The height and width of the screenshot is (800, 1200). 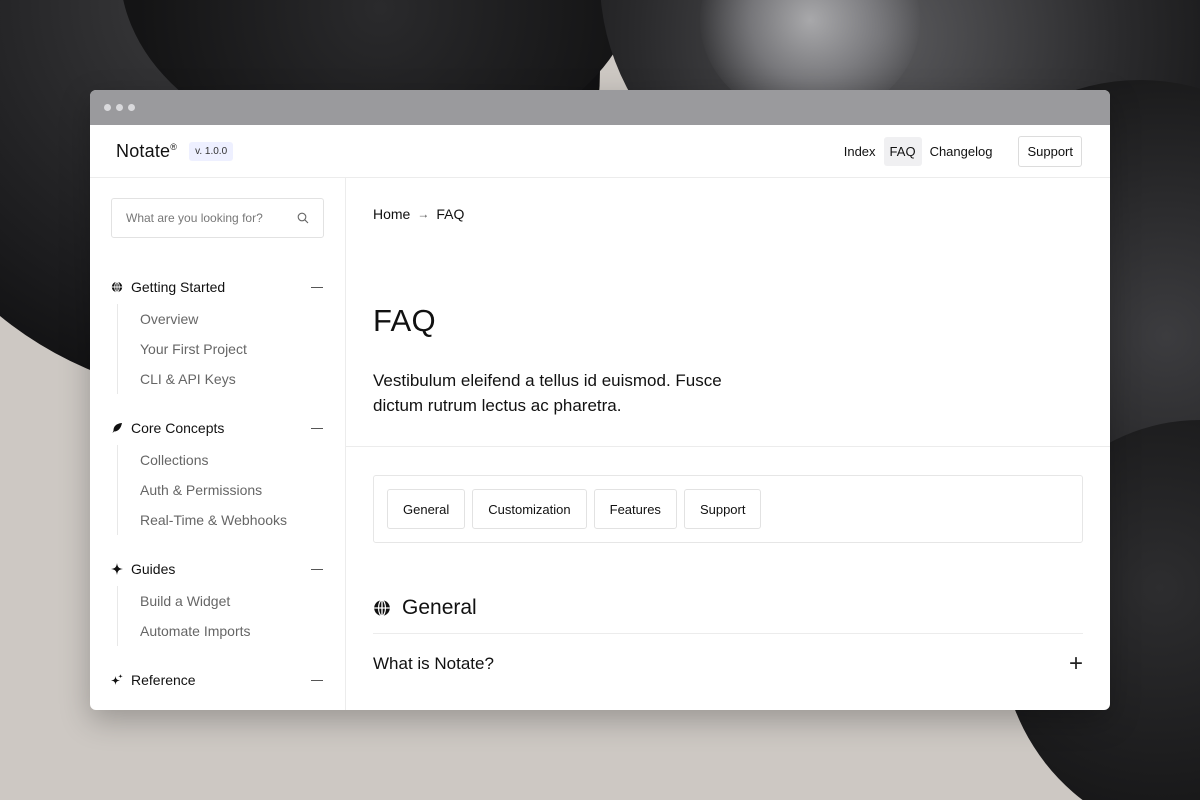 I want to click on sidebar-item-build-a-widget: Build a Widget, so click(x=232, y=601).